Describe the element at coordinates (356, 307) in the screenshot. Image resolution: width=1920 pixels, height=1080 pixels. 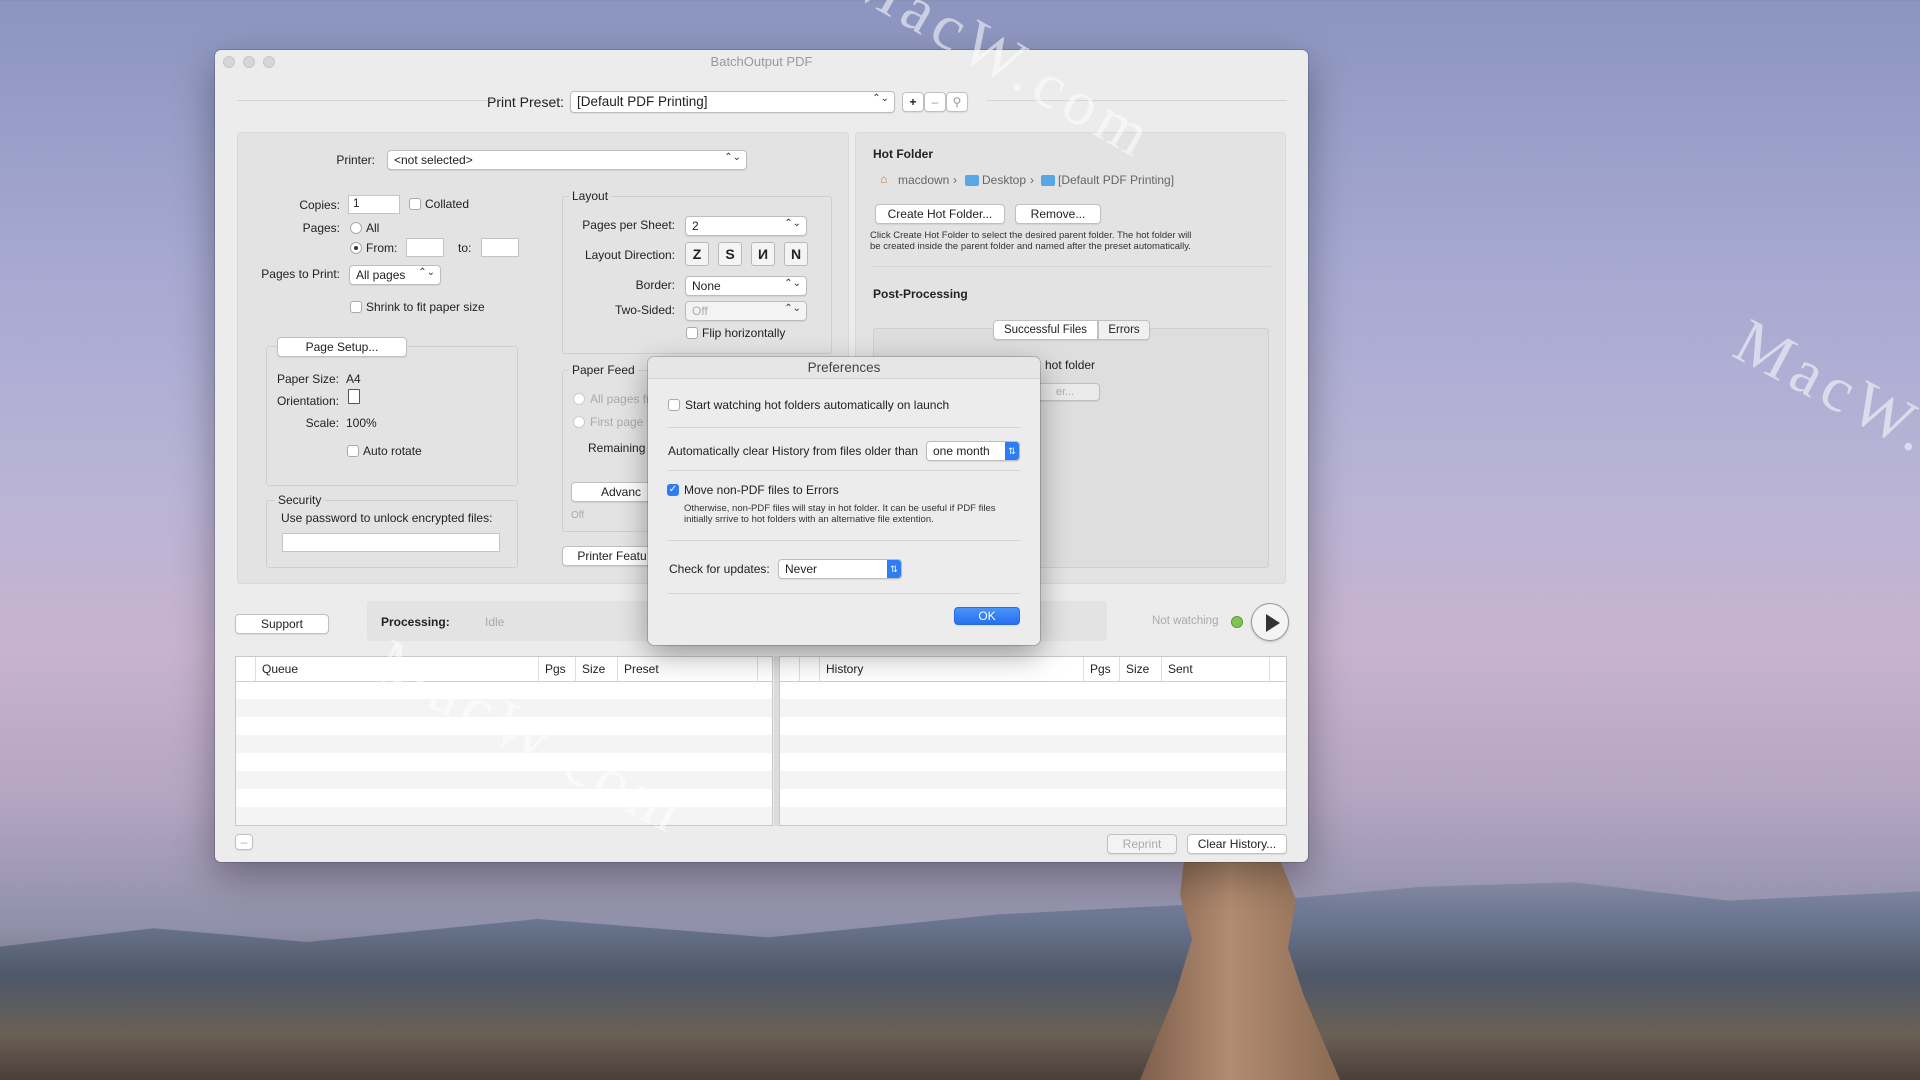
I see `shrink-checkbox` at that location.